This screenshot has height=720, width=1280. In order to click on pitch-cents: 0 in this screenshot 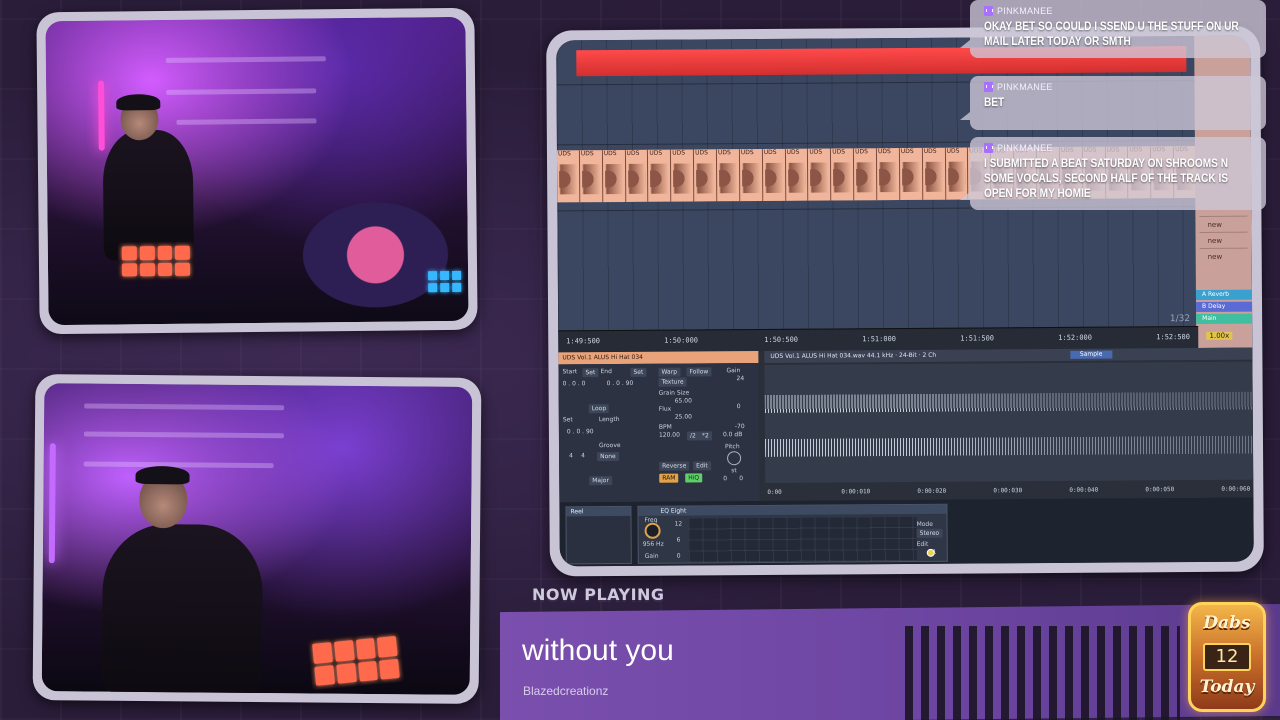, I will do `click(741, 478)`.